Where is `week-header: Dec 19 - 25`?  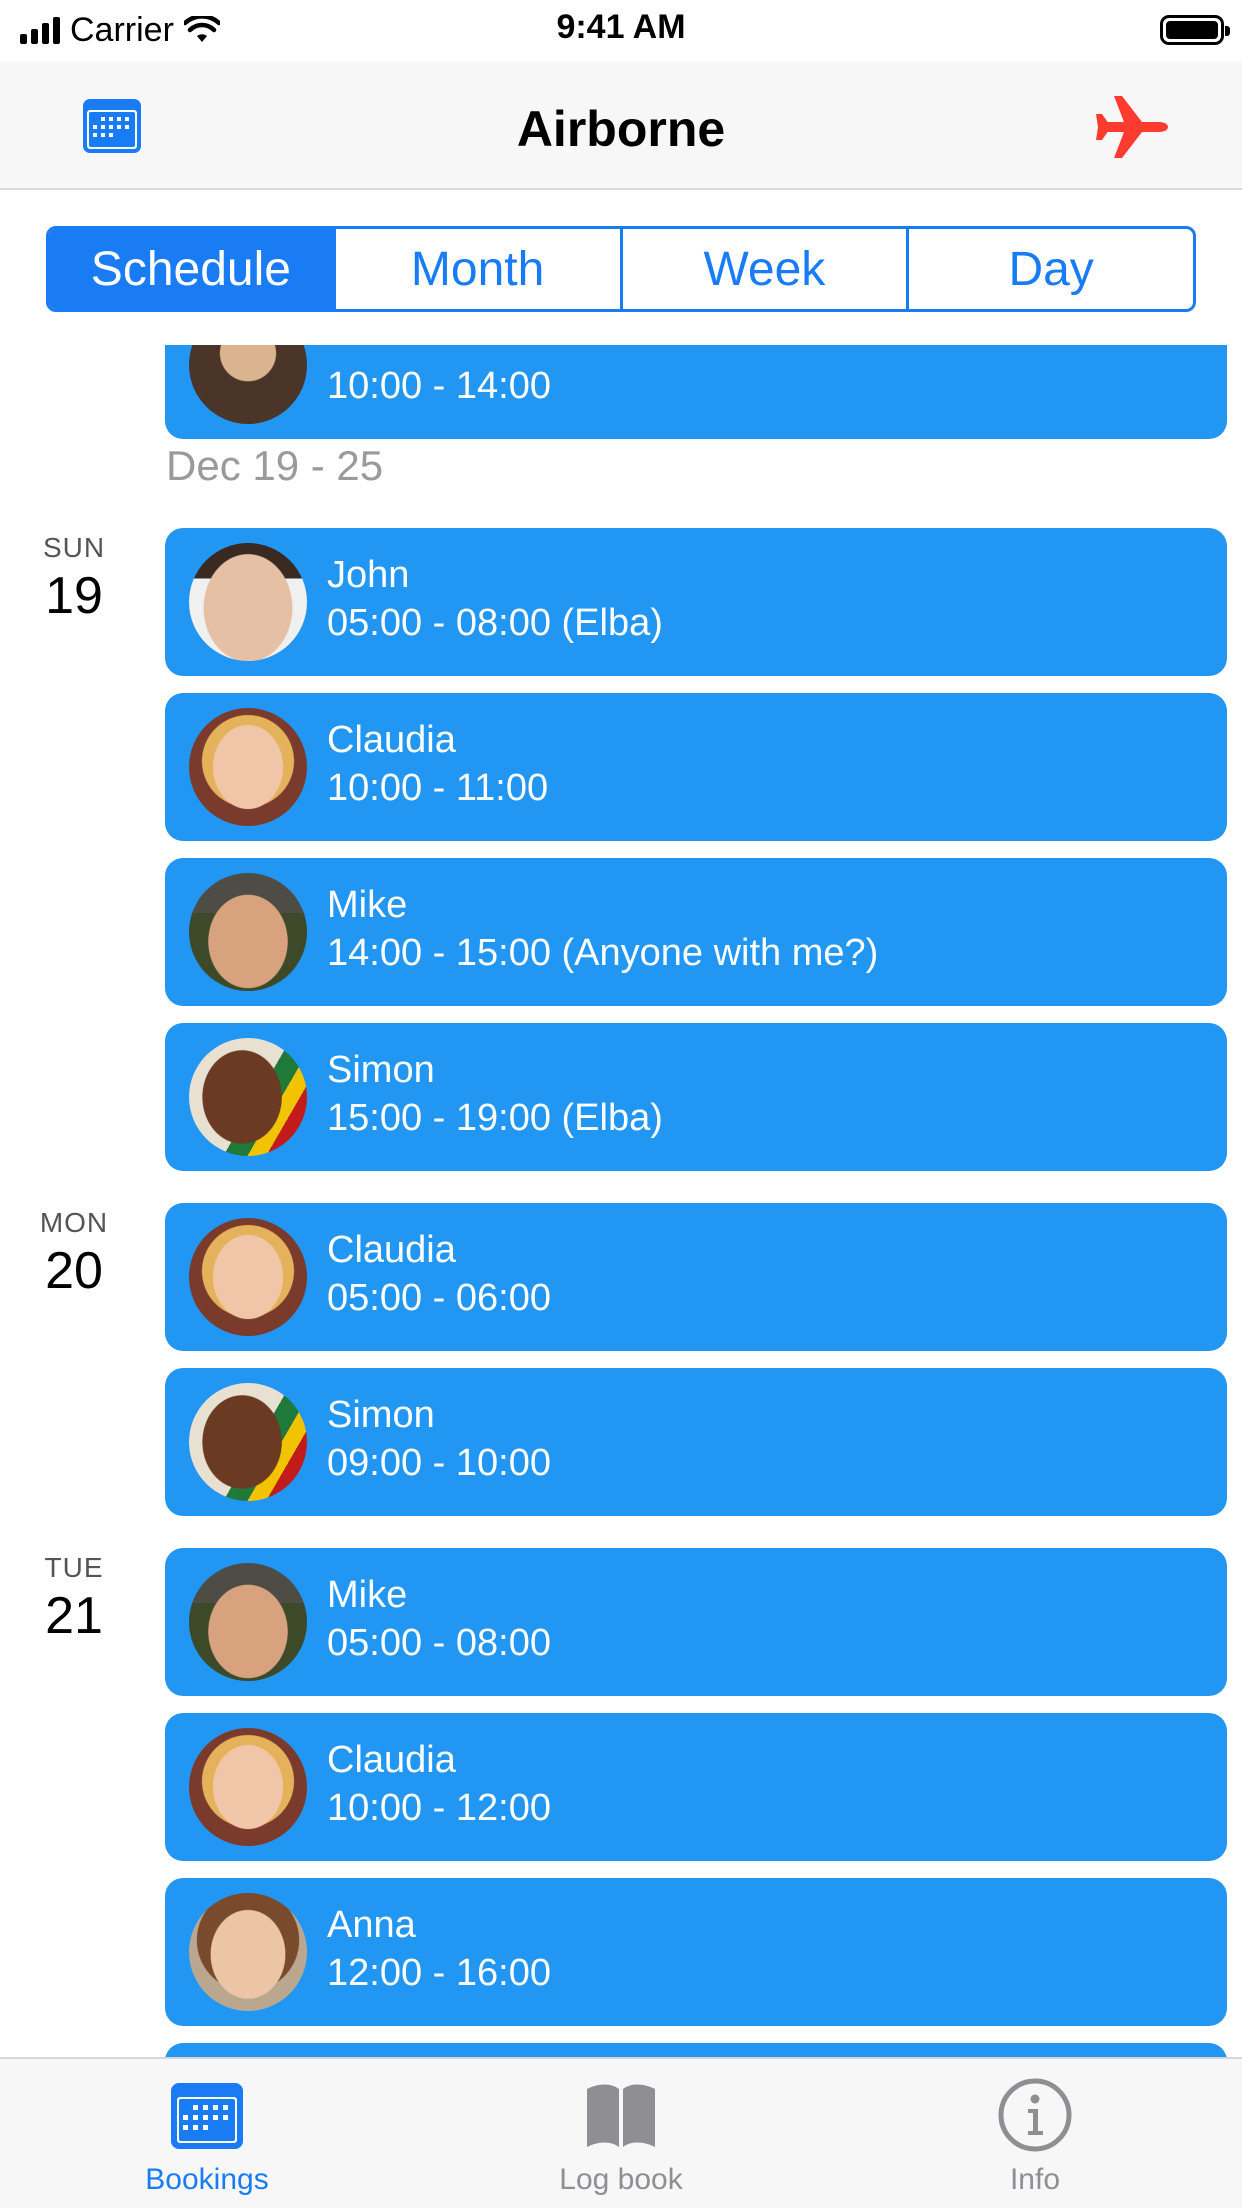 week-header: Dec 19 - 25 is located at coordinates (275, 465).